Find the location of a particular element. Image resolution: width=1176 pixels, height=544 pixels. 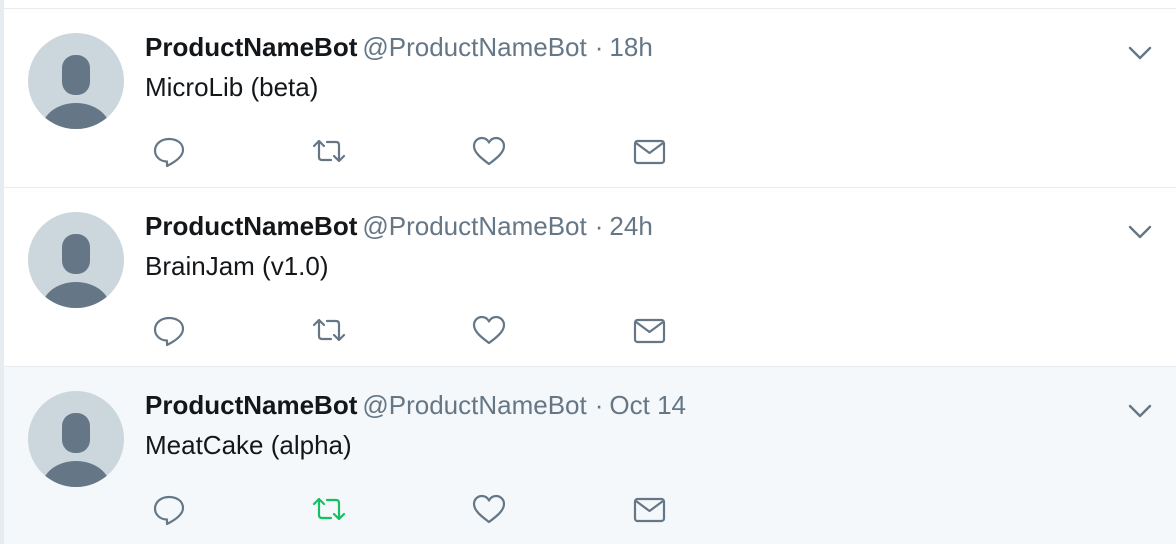

tweet-header: ProductNameBot @ProductNameBot · Oct 14 is located at coordinates (415, 405).